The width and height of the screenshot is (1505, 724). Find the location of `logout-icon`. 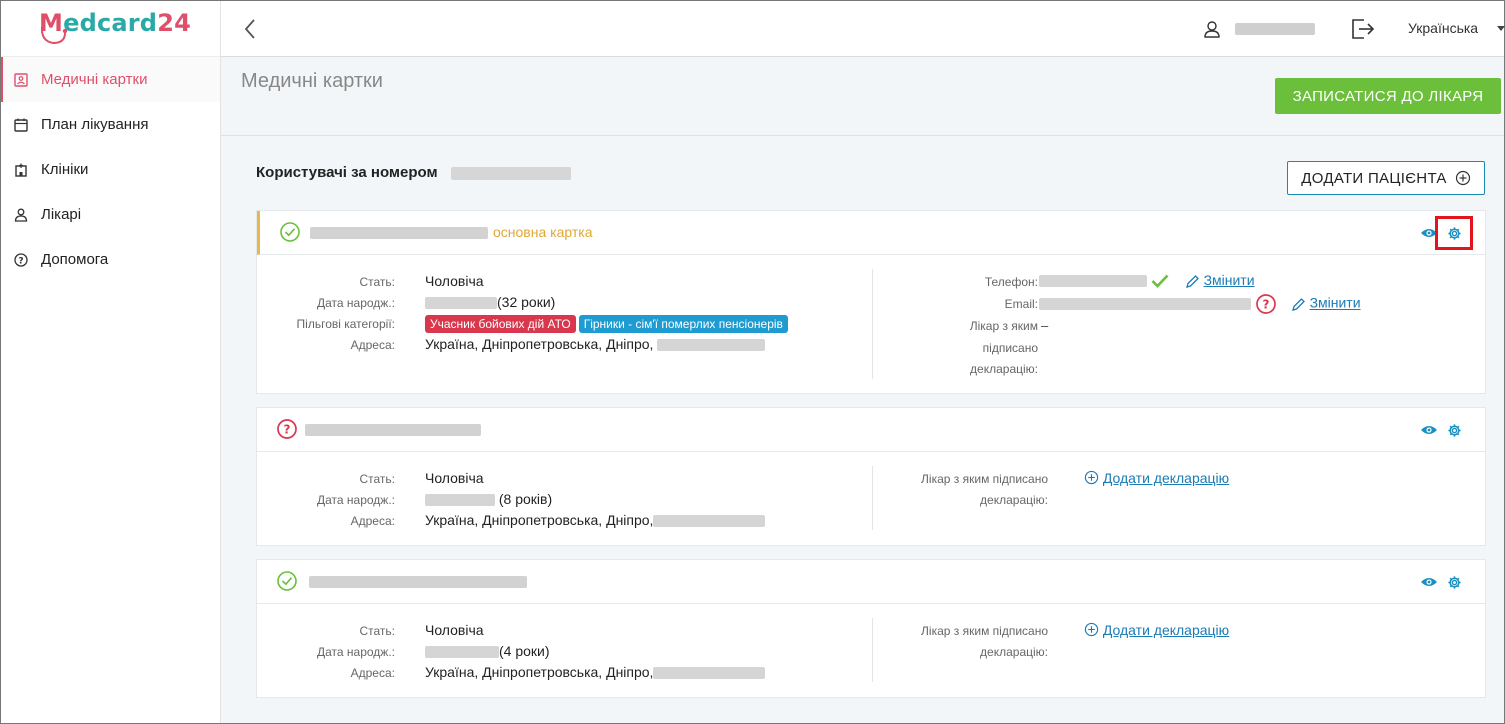

logout-icon is located at coordinates (1363, 31).